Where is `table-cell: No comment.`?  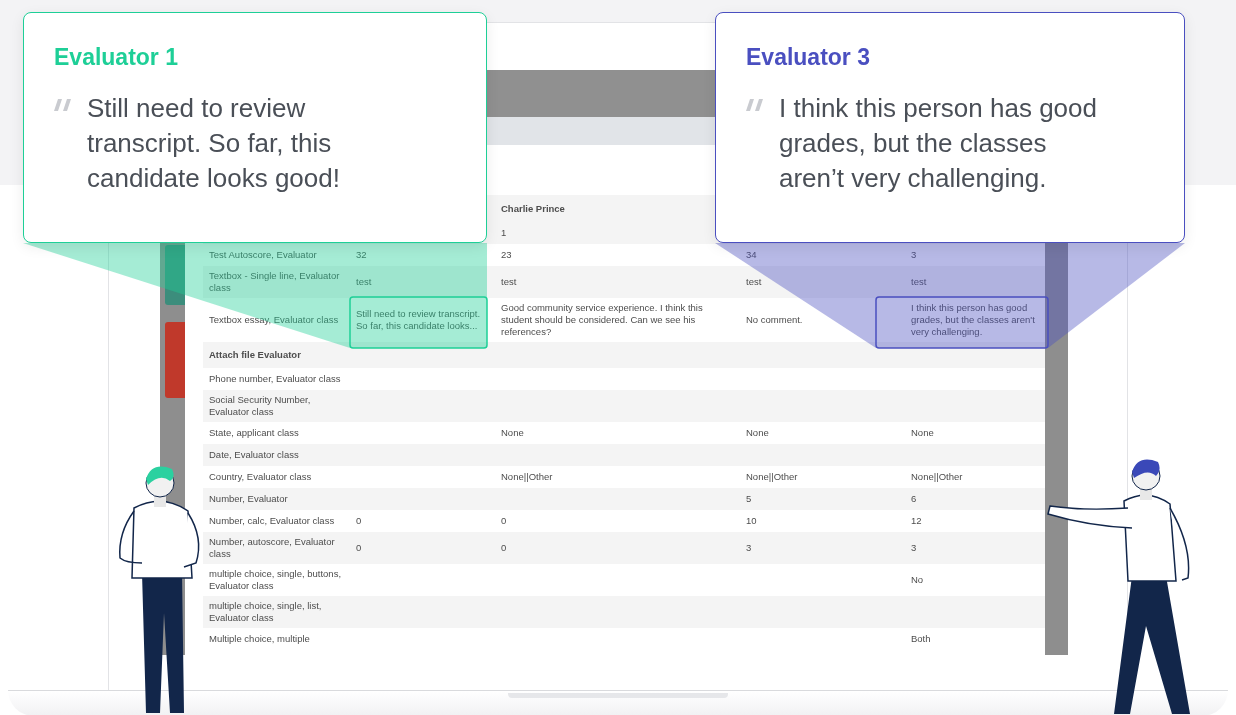
table-cell: No comment. is located at coordinates (774, 320).